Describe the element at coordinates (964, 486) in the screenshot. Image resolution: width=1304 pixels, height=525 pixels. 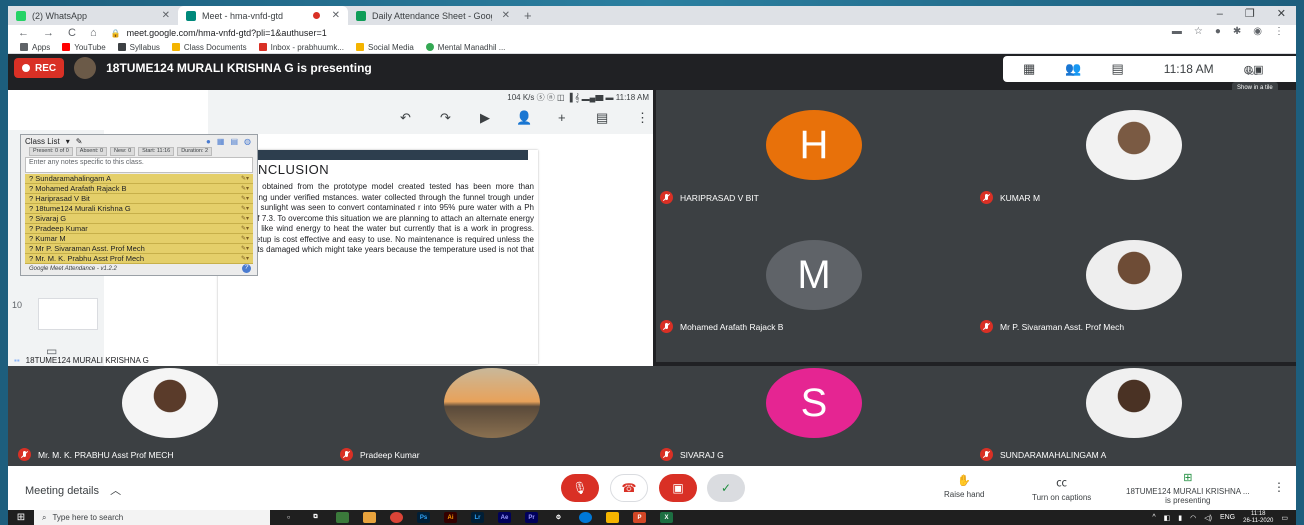
I see `raise-hand-button: ✋ Raise hand` at that location.